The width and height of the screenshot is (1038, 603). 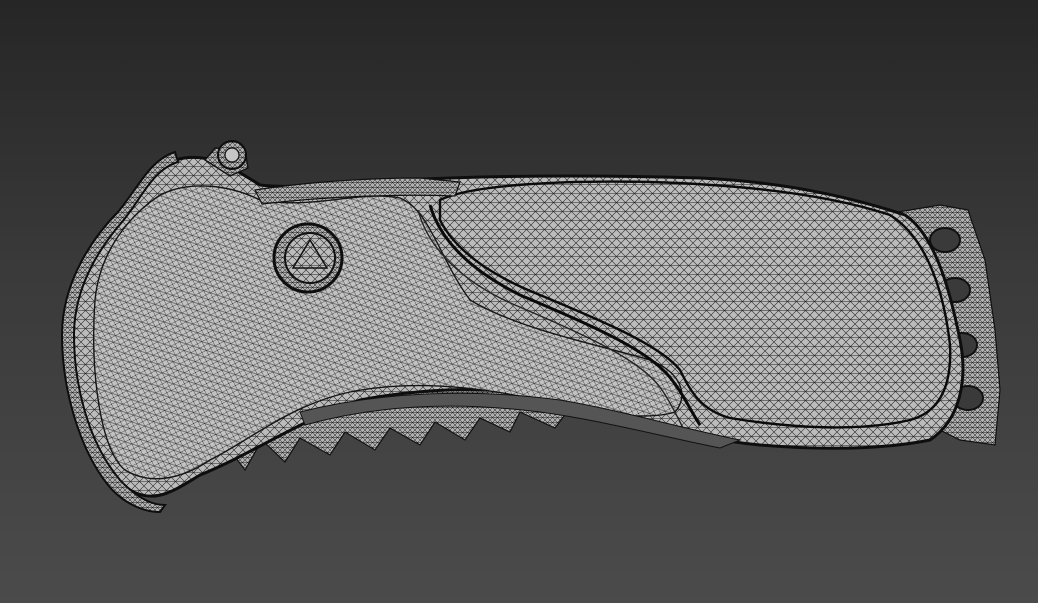 I want to click on thumb-stud-center, so click(x=232, y=155).